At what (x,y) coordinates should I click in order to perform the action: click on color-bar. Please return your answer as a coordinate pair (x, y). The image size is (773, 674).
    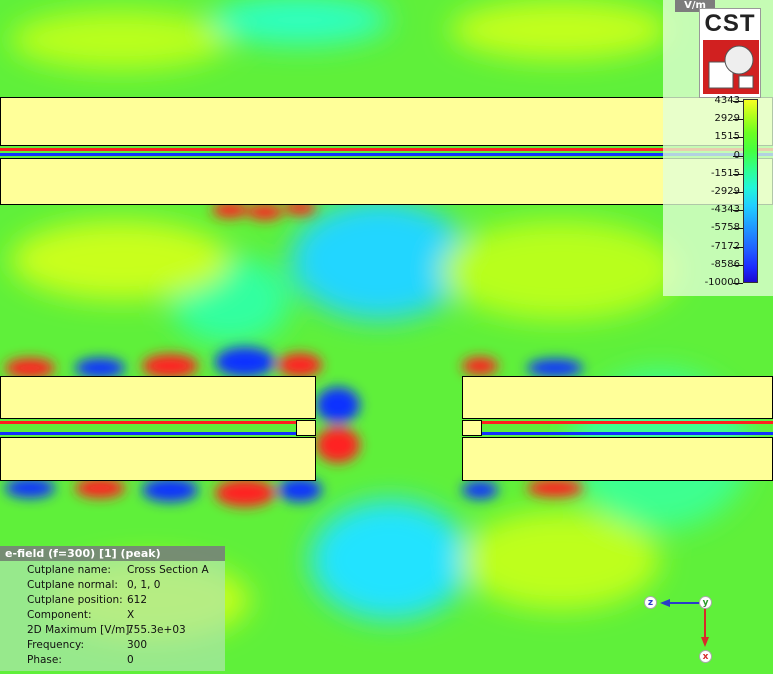
    Looking at the image, I should click on (750, 191).